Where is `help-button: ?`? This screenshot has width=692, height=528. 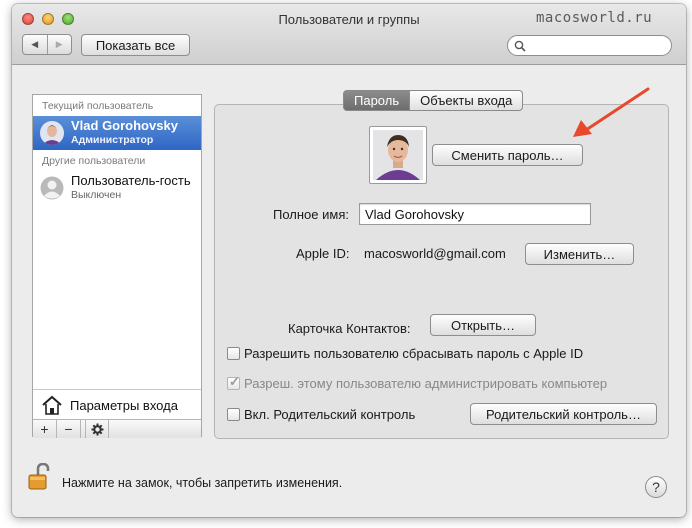 help-button: ? is located at coordinates (656, 487).